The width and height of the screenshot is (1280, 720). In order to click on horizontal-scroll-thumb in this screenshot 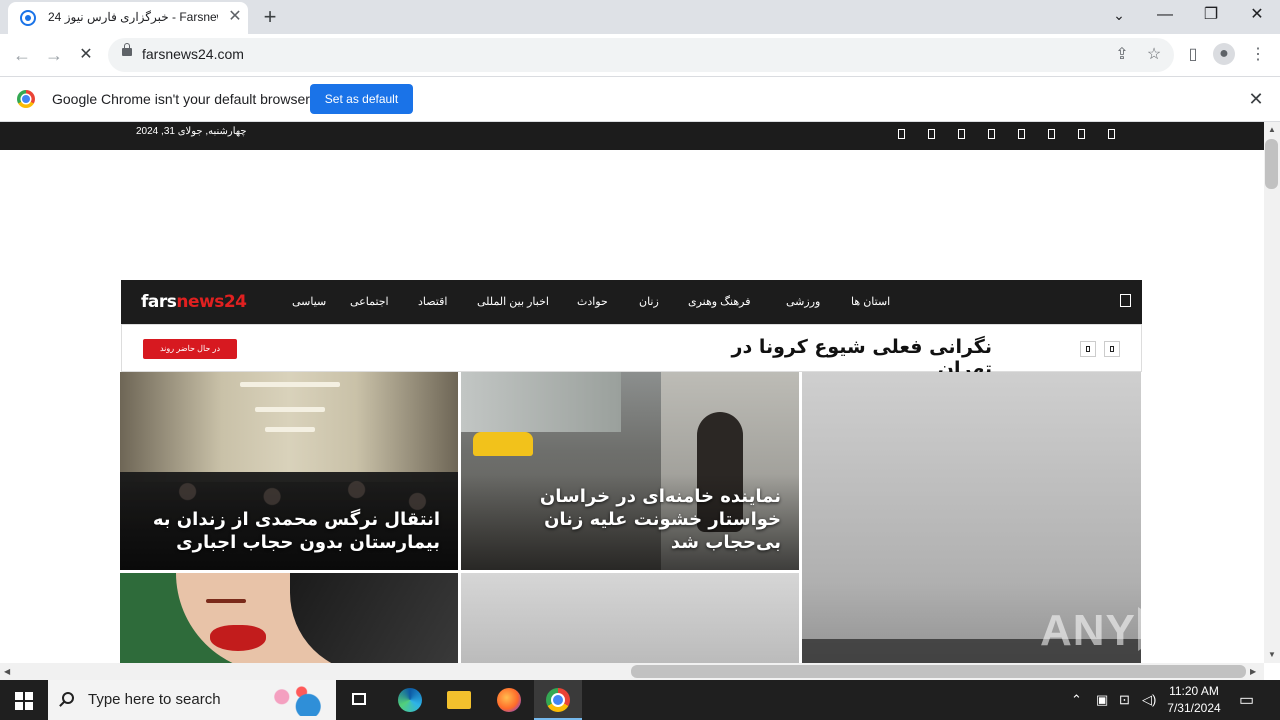, I will do `click(938, 671)`.